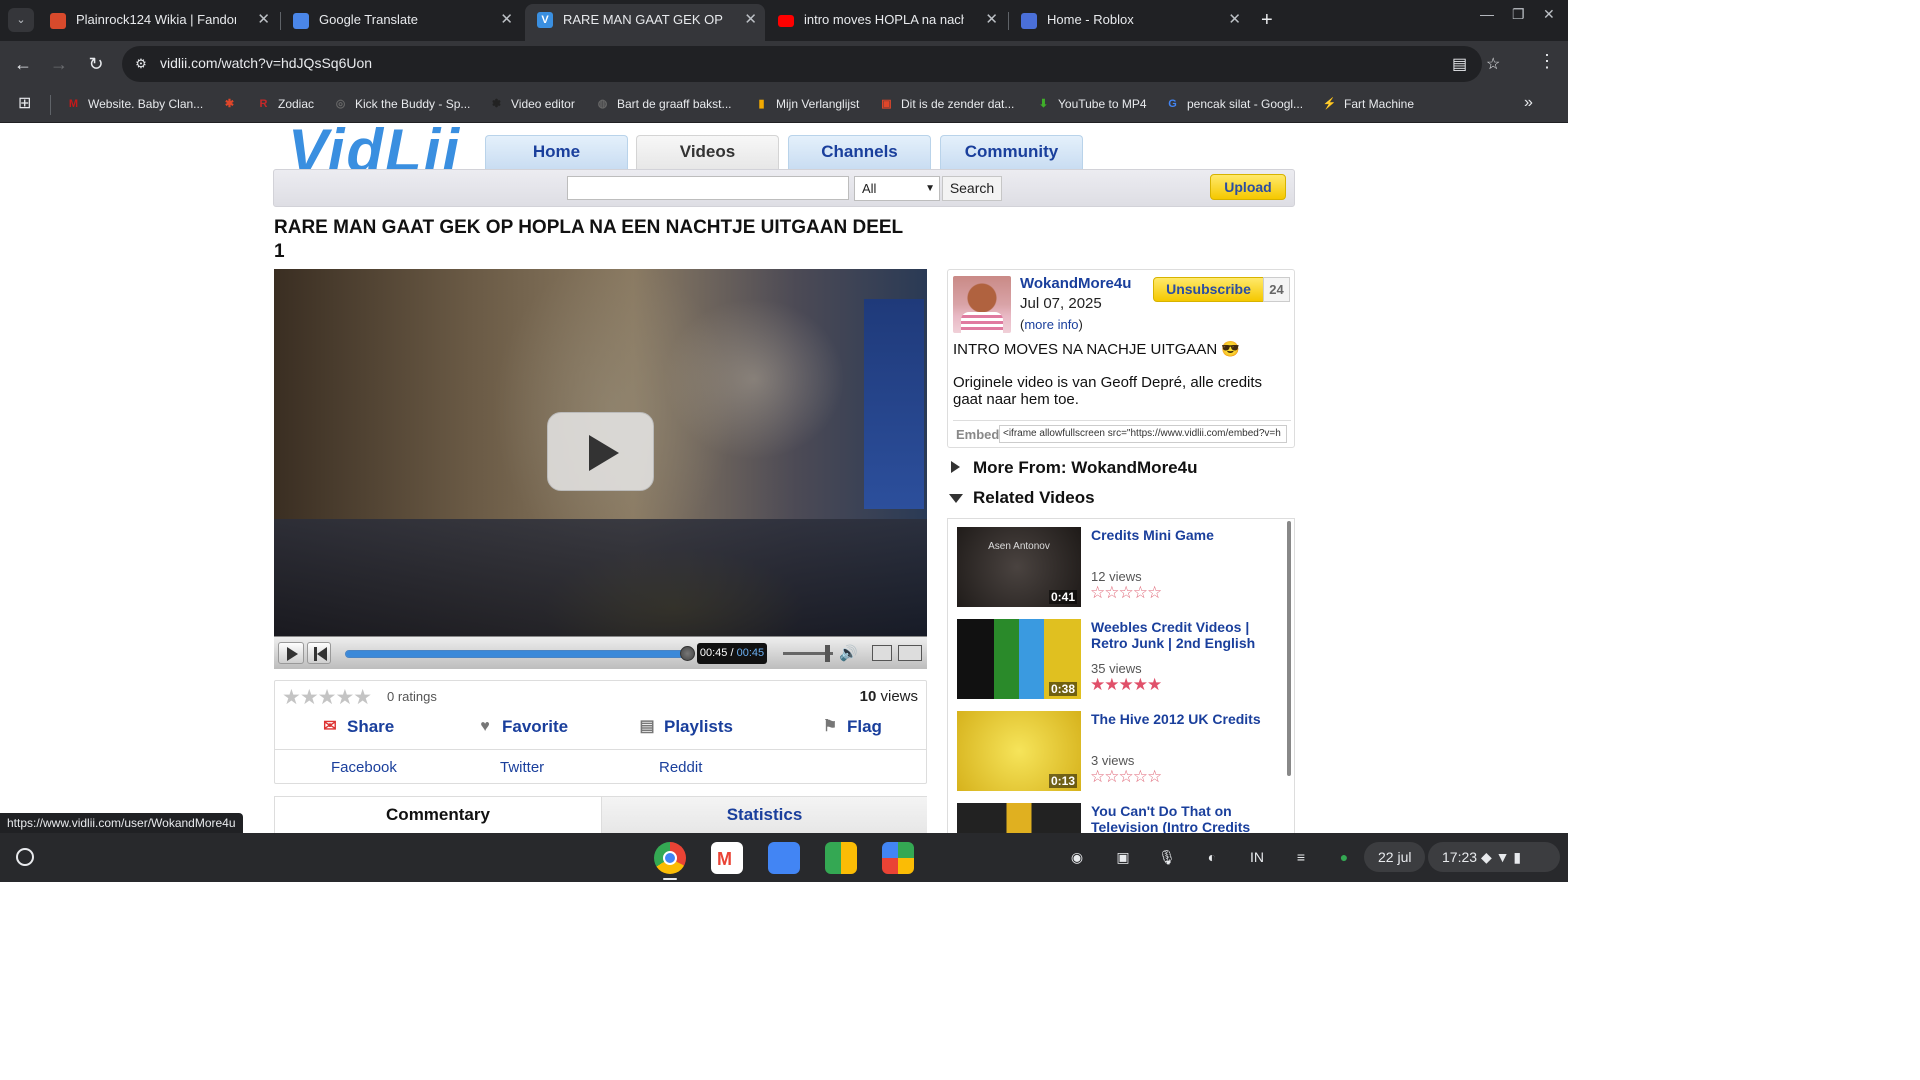 The width and height of the screenshot is (1920, 1080). I want to click on clipboard-icon: ▣, so click(1123, 857).